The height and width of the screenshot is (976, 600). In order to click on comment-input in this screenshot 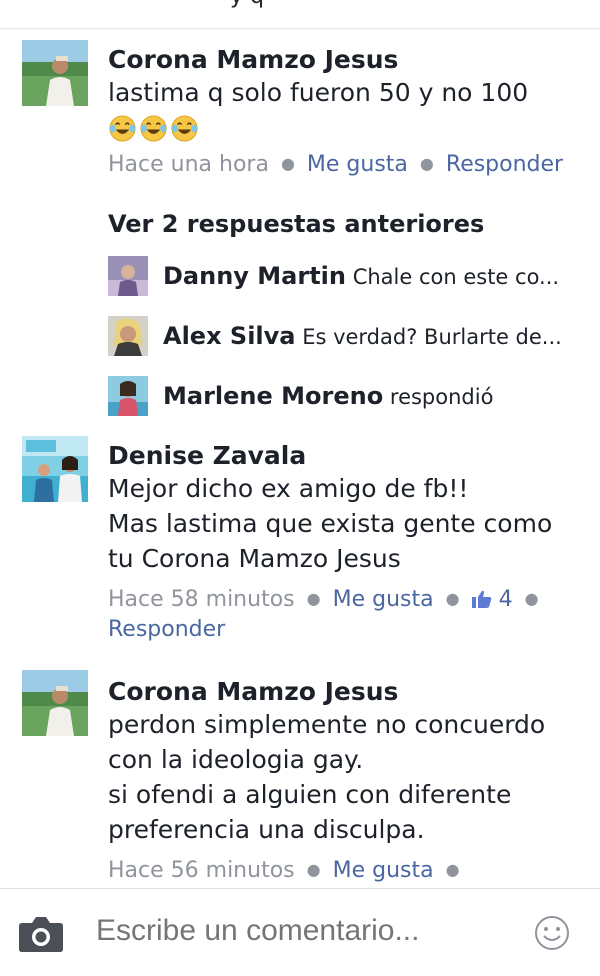, I will do `click(289, 931)`.